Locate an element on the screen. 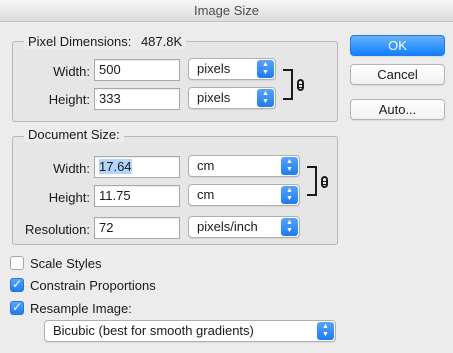  resolution-unit-value: pixels/inch is located at coordinates (227, 226).